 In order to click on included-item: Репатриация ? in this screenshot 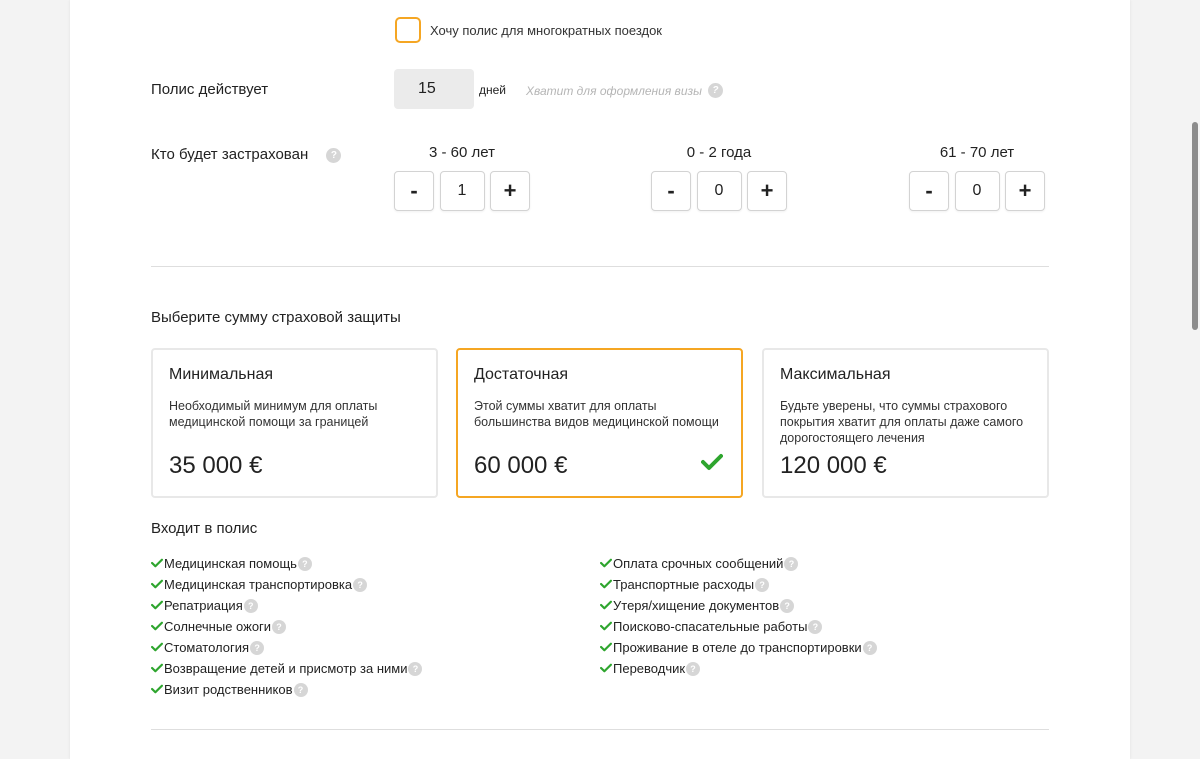, I will do `click(286, 605)`.